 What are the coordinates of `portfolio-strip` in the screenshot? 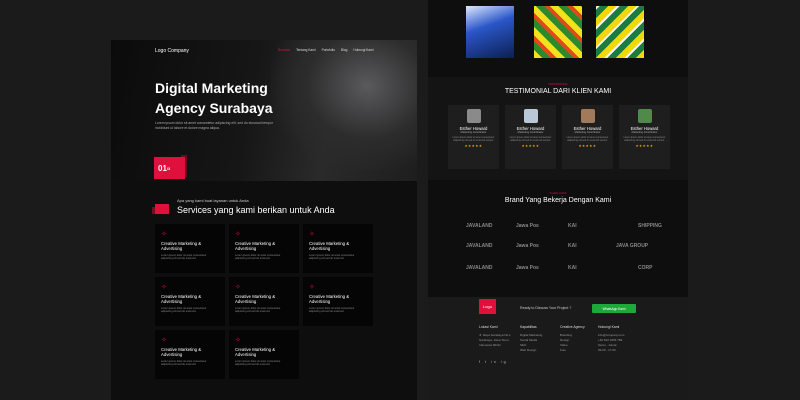 It's located at (558, 36).